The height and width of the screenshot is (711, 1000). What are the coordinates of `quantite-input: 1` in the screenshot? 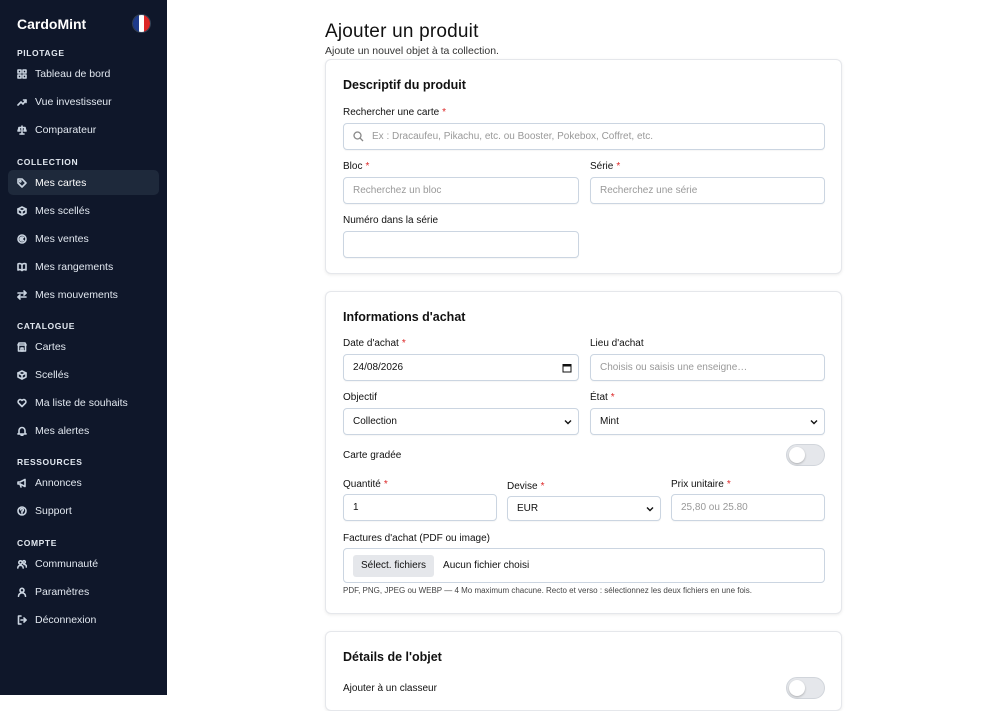 It's located at (420, 507).